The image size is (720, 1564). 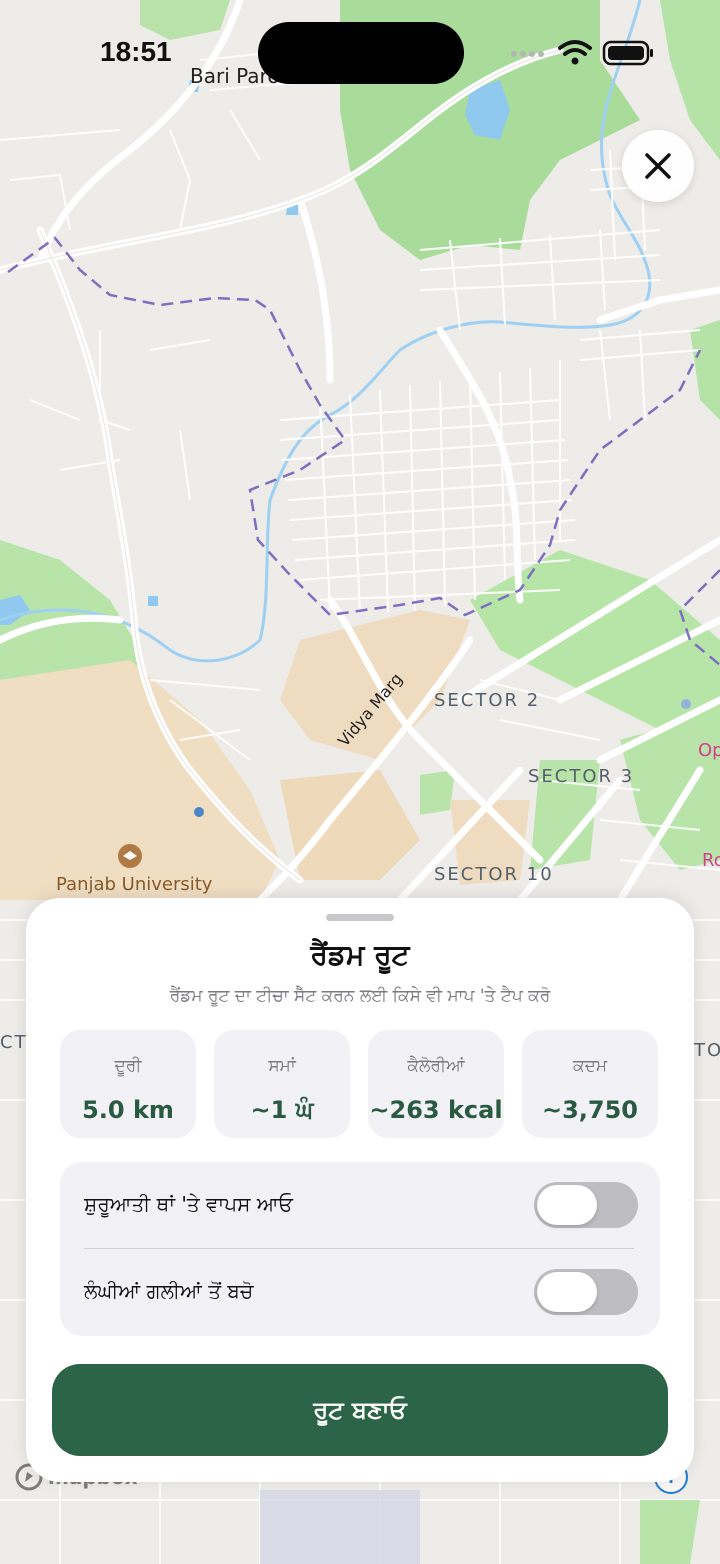 What do you see at coordinates (590, 1084) in the screenshot?
I see `stat-card-steps: ਕਦਮ ~3,750` at bounding box center [590, 1084].